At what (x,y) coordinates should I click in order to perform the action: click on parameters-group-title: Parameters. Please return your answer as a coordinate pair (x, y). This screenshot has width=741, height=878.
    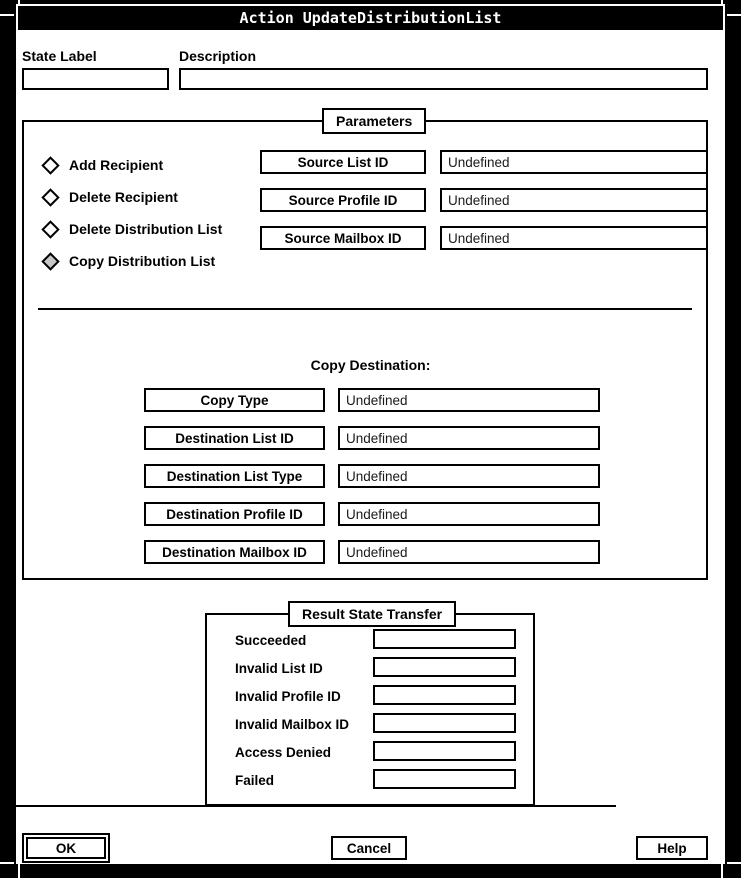
    Looking at the image, I should click on (374, 121).